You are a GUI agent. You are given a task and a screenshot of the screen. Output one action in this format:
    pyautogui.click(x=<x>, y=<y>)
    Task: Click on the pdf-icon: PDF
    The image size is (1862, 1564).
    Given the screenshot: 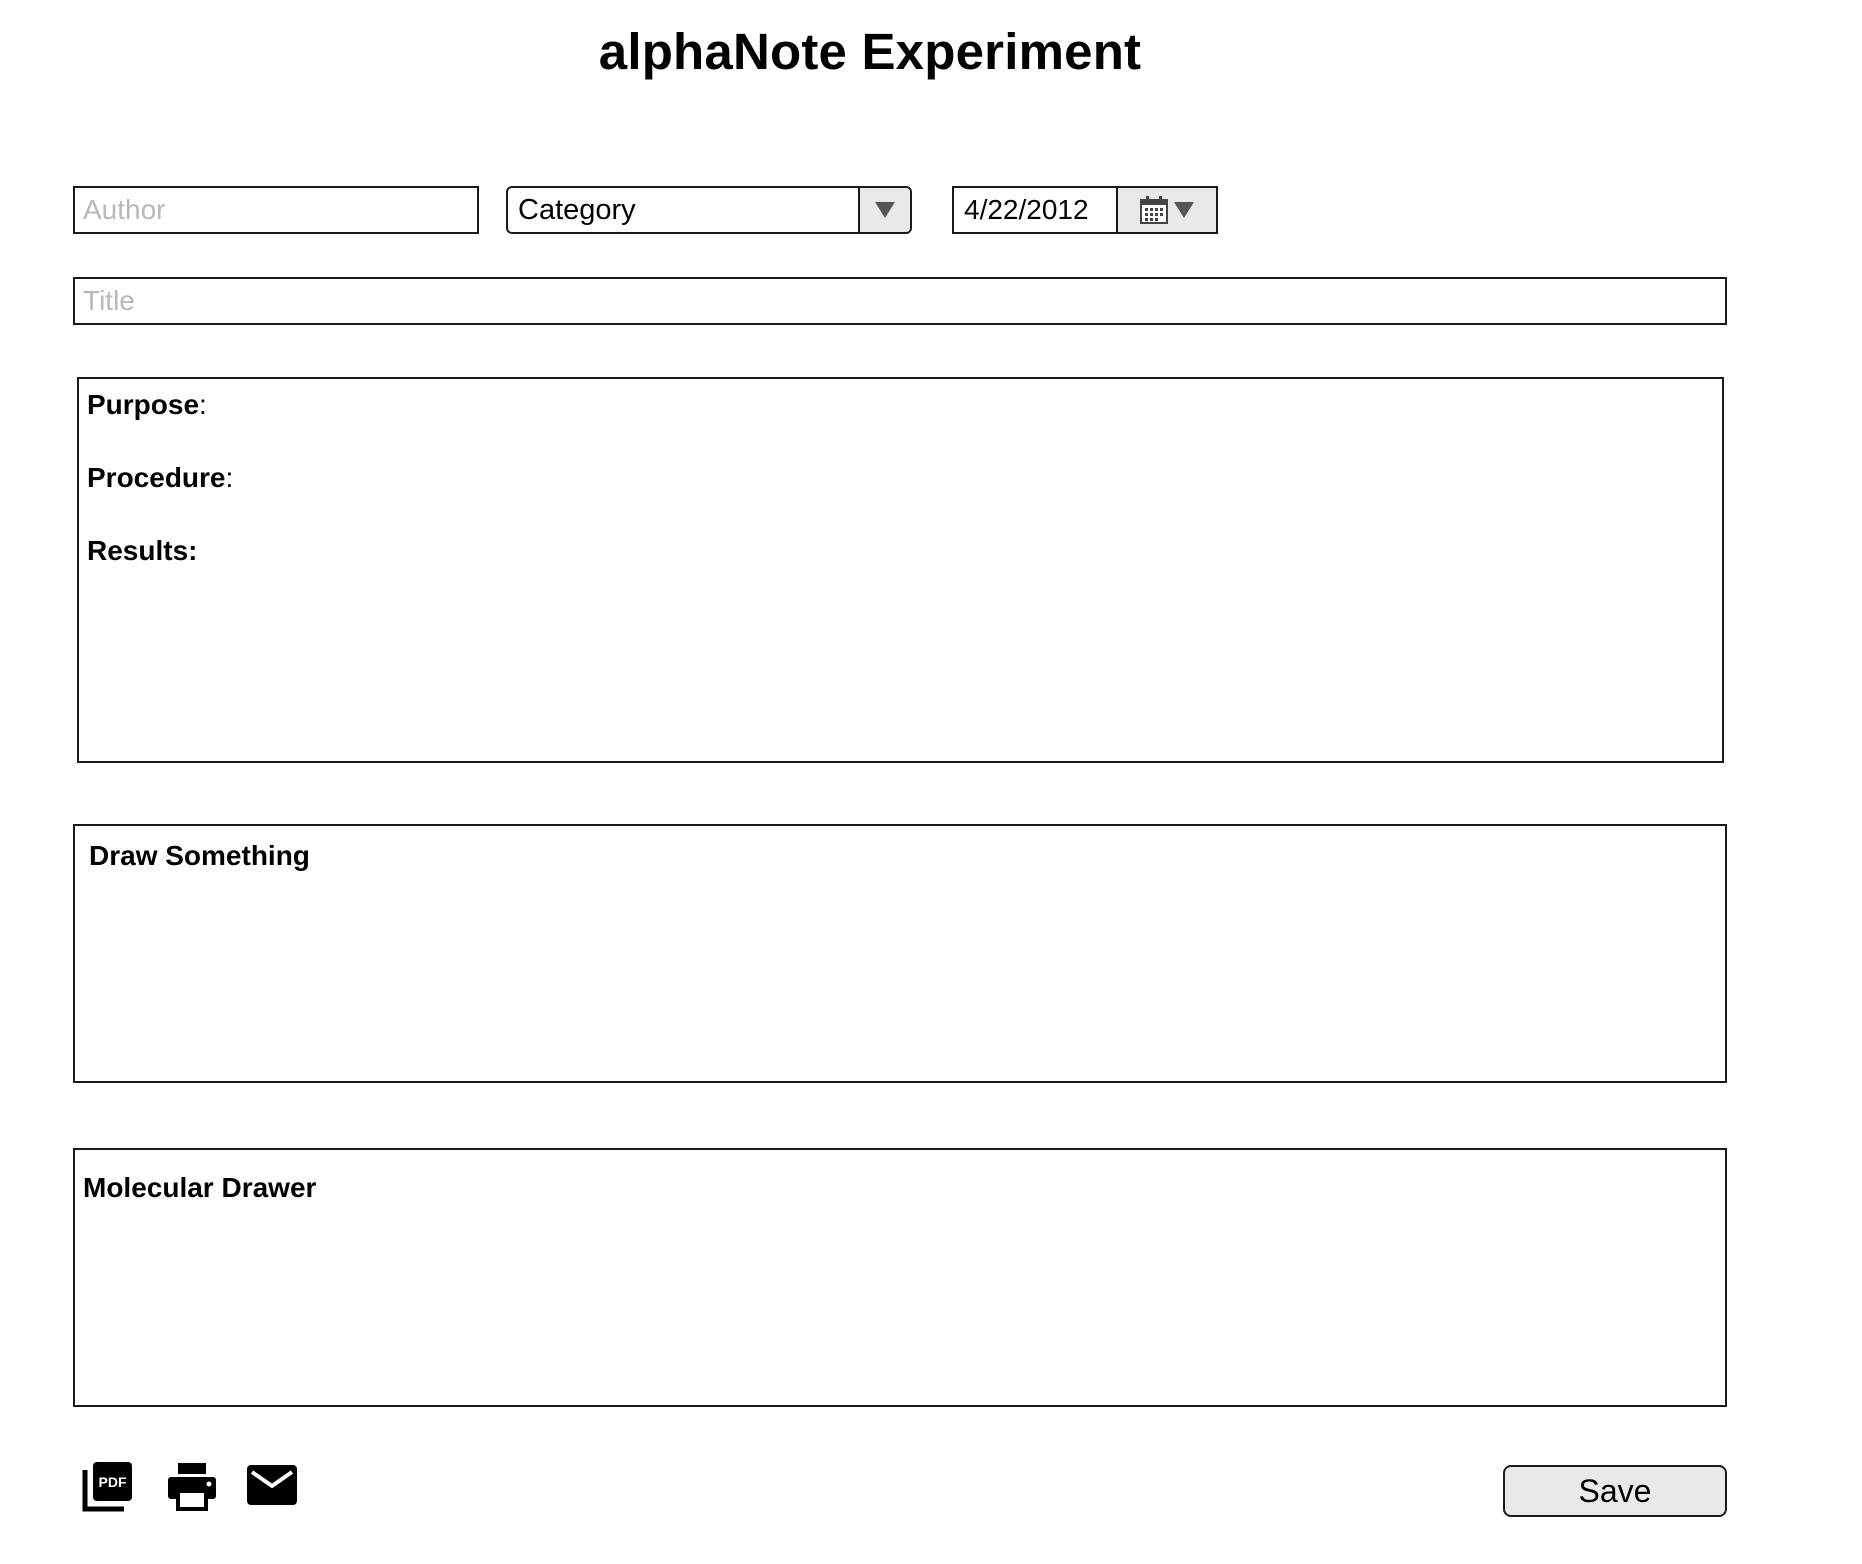 What is the action you would take?
    pyautogui.click(x=107, y=1487)
    